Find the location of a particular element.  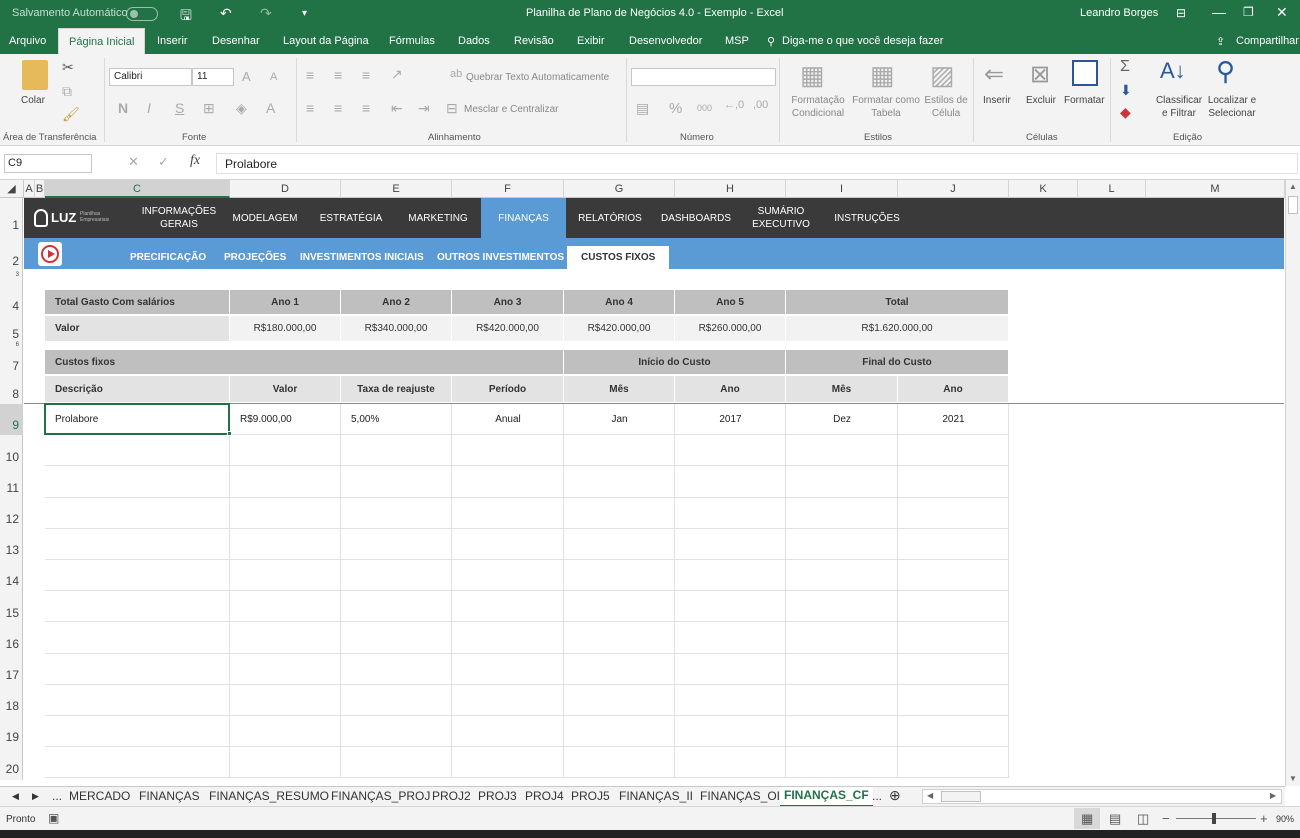

borders-icon: ⊞ is located at coordinates (209, 108).